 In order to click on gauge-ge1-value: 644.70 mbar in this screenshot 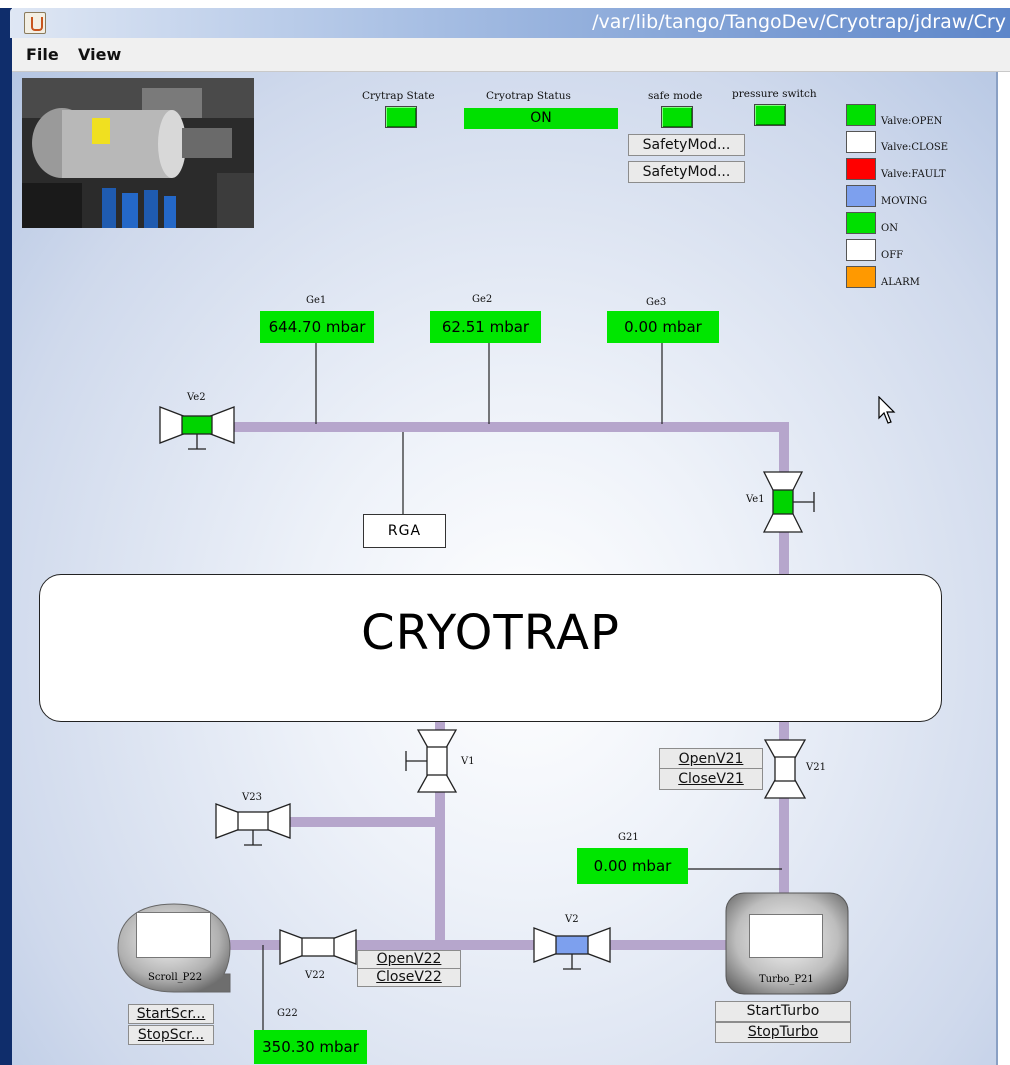, I will do `click(317, 327)`.